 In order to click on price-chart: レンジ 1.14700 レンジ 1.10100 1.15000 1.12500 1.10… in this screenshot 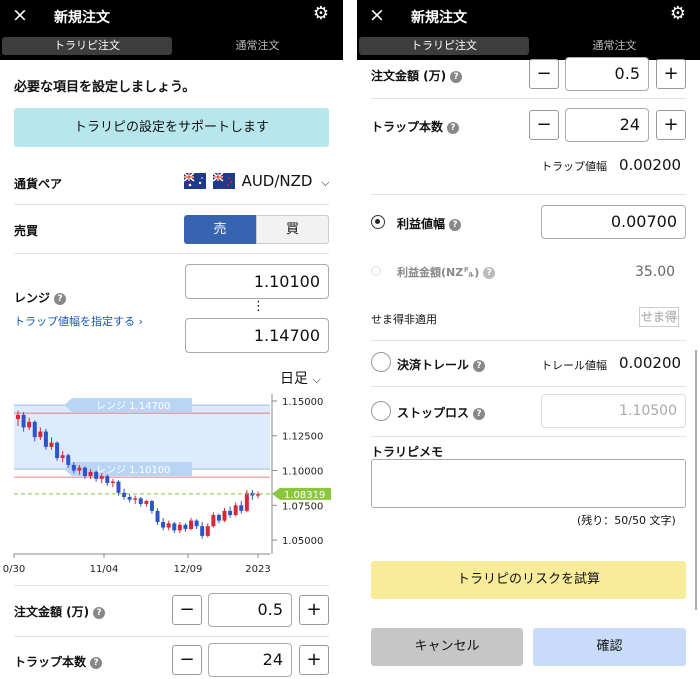, I will do `click(171, 483)`.